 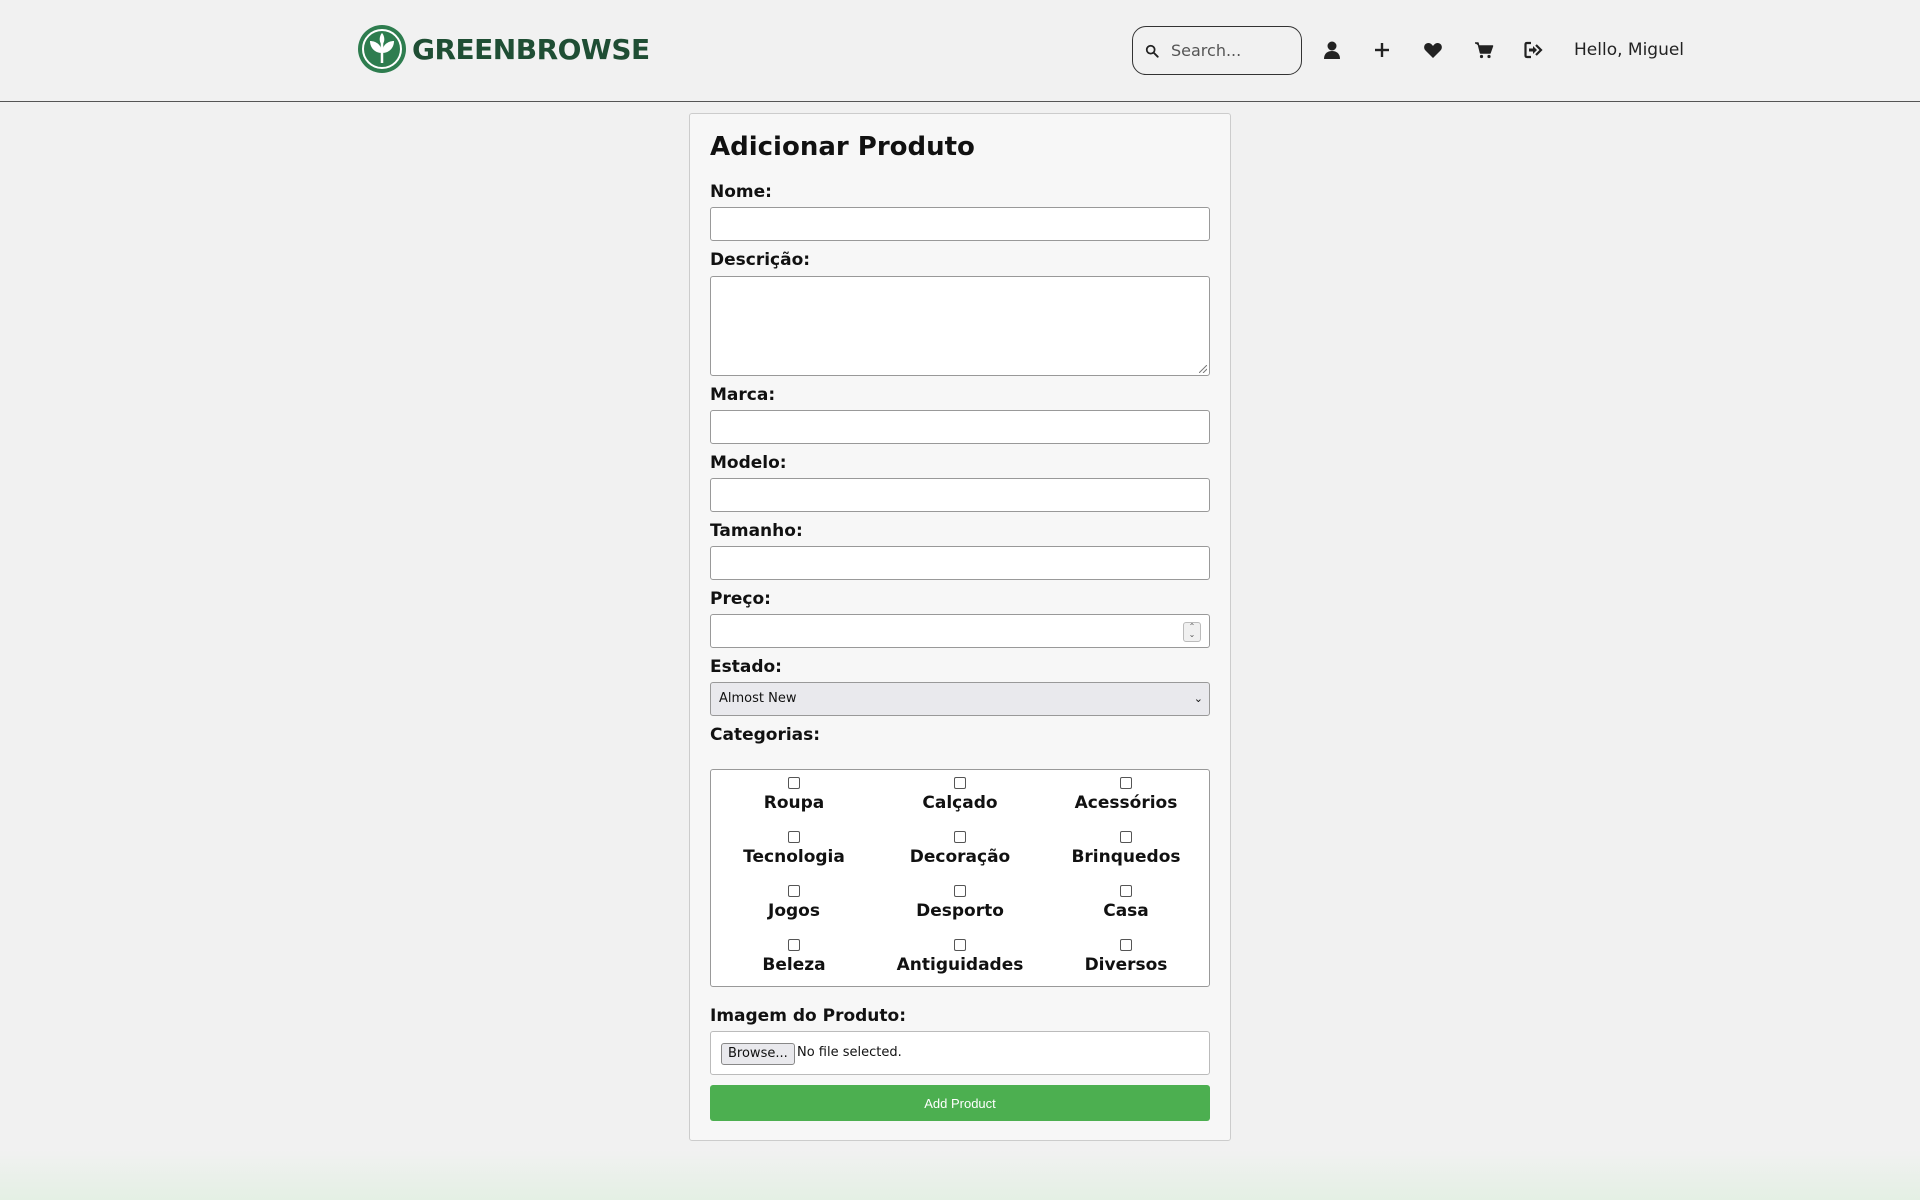 I want to click on plus-icon, so click(x=1382, y=50).